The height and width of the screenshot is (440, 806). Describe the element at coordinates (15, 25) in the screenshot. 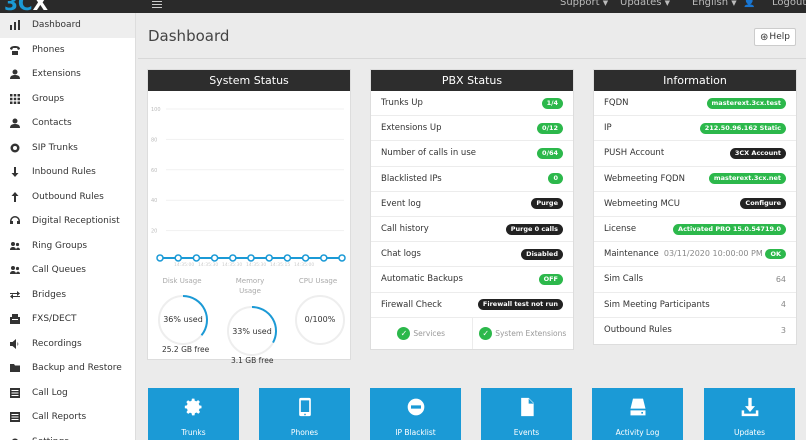

I see `bar-chart-icon` at that location.